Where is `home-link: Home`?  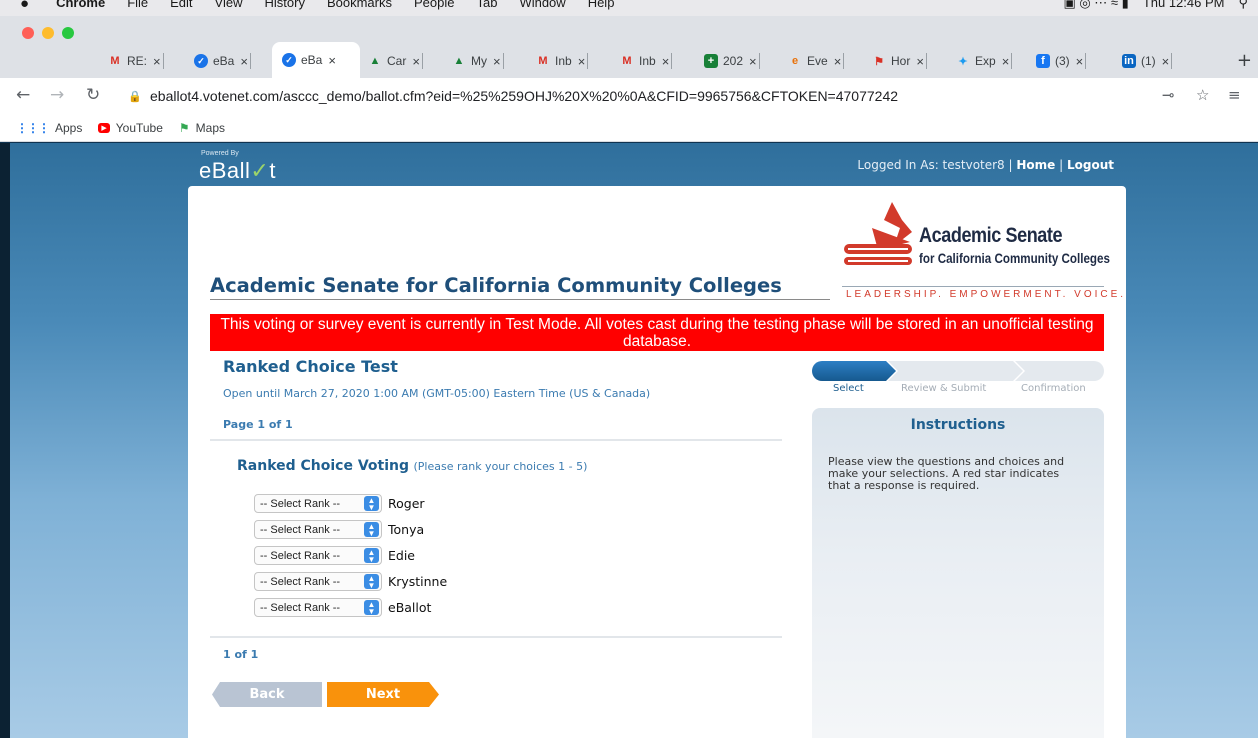 home-link: Home is located at coordinates (1035, 165).